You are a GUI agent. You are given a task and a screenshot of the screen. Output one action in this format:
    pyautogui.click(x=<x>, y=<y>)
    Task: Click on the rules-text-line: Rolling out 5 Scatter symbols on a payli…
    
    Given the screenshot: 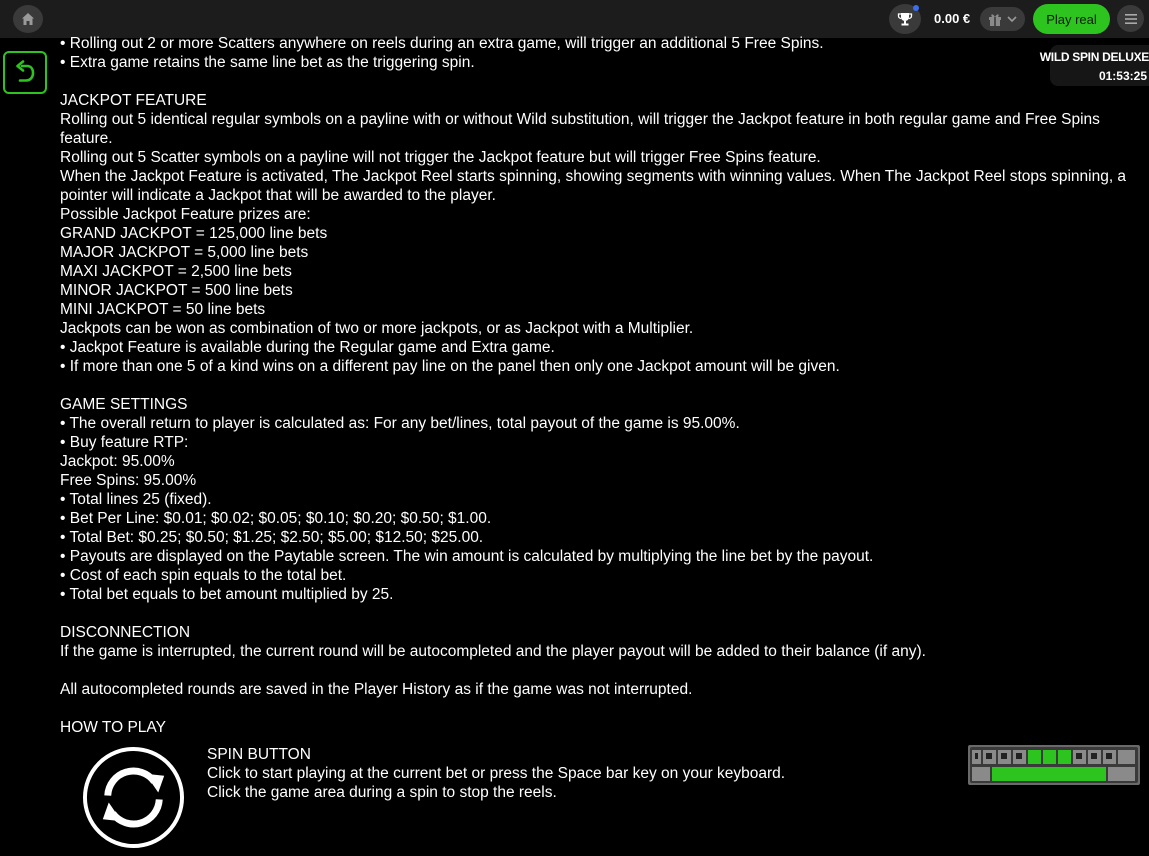 What is the action you would take?
    pyautogui.click(x=440, y=157)
    